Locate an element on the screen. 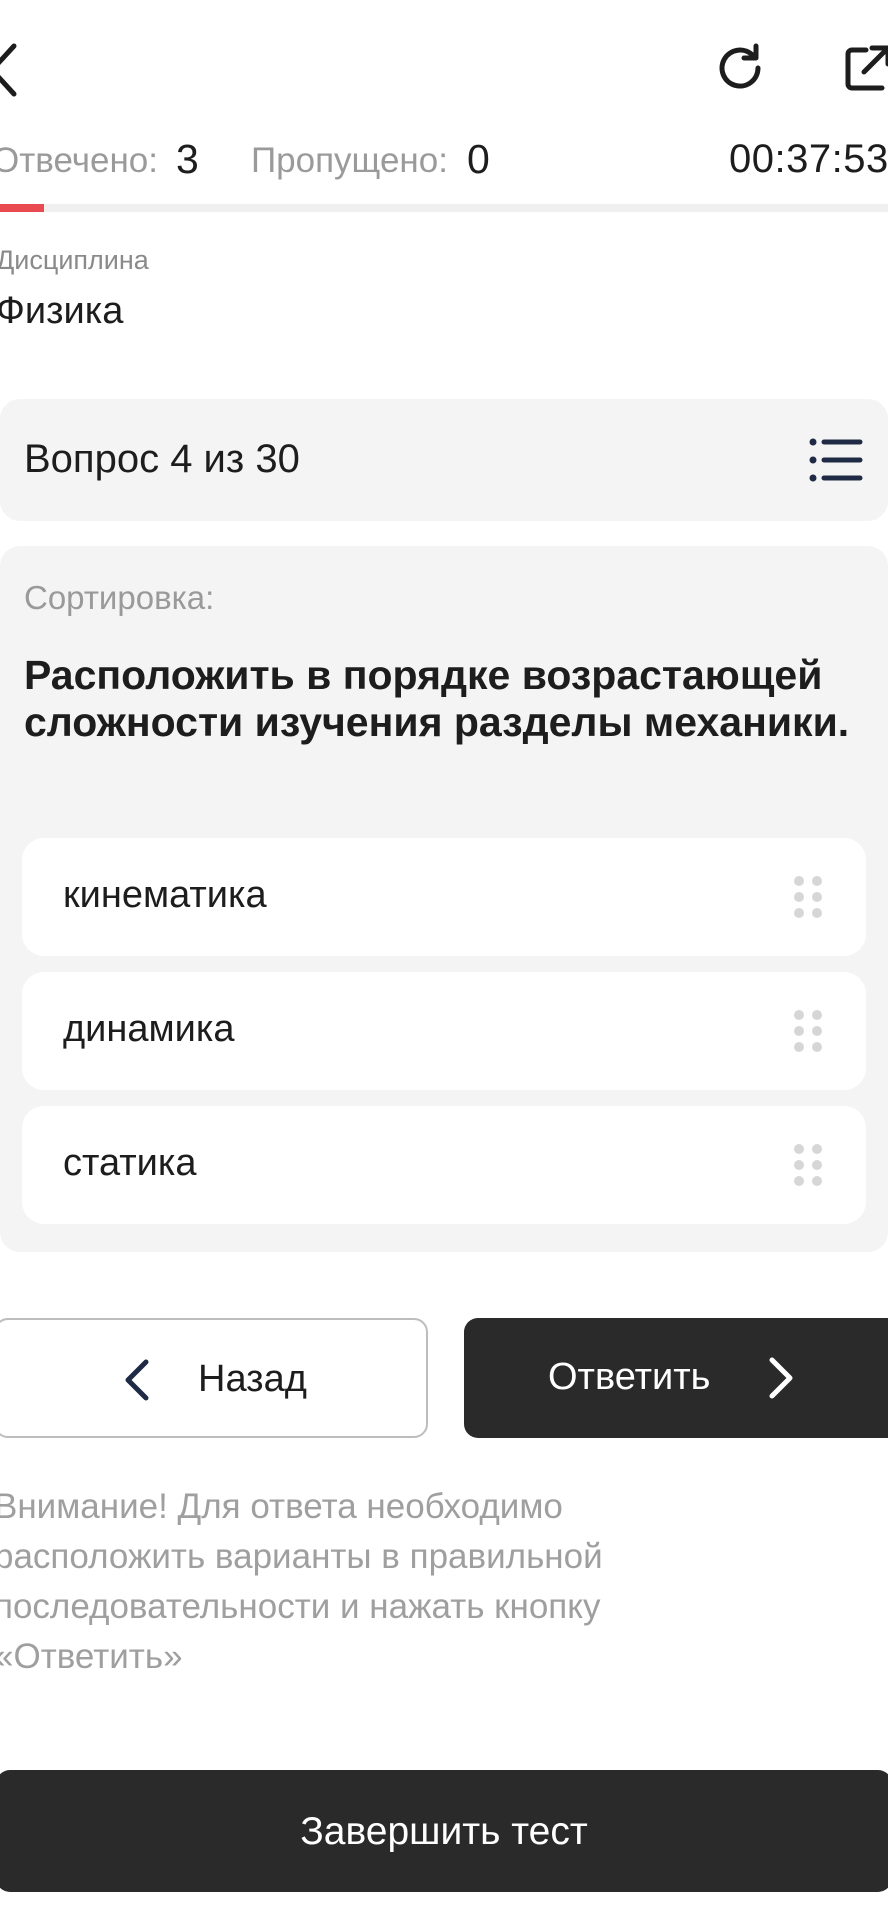 The height and width of the screenshot is (1920, 888). back-button is located at coordinates (10, 70).